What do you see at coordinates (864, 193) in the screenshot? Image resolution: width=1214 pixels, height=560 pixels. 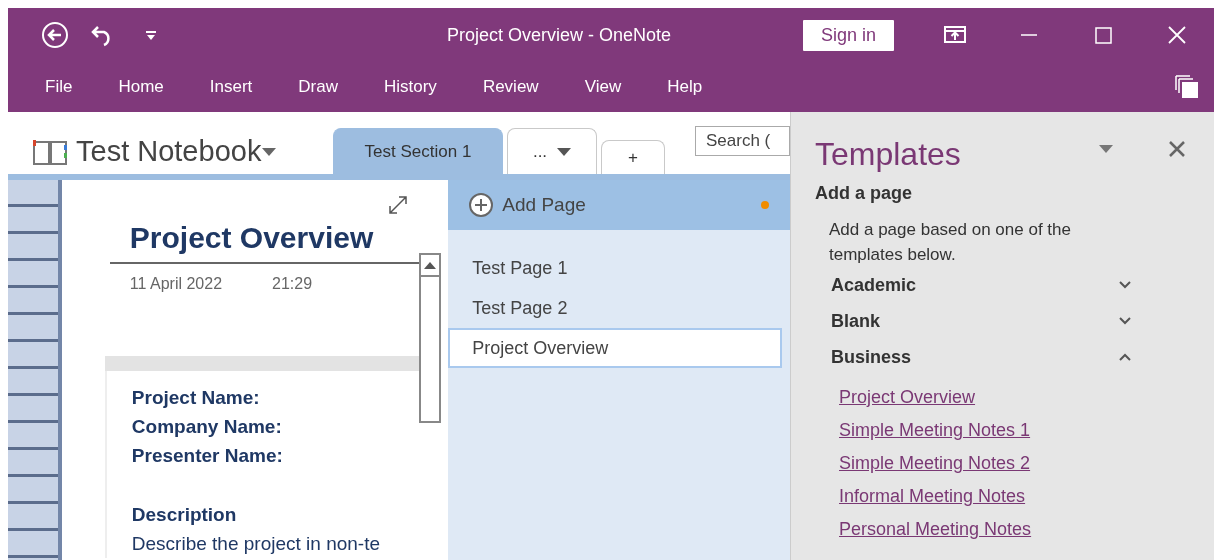 I see `section-heading: Add a page` at bounding box center [864, 193].